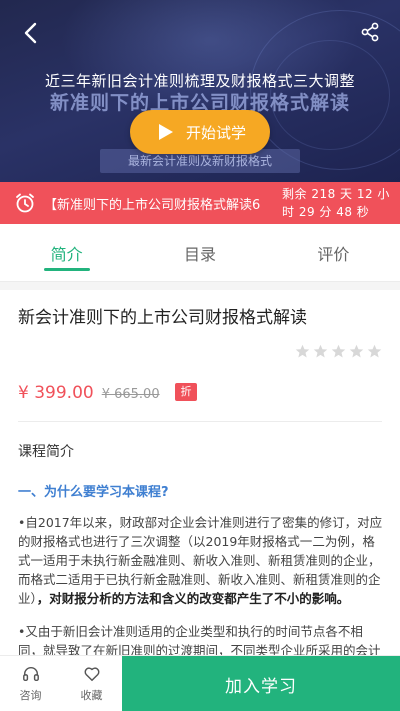 The image size is (400, 711). What do you see at coordinates (186, 392) in the screenshot?
I see `discount-badge: 折` at bounding box center [186, 392].